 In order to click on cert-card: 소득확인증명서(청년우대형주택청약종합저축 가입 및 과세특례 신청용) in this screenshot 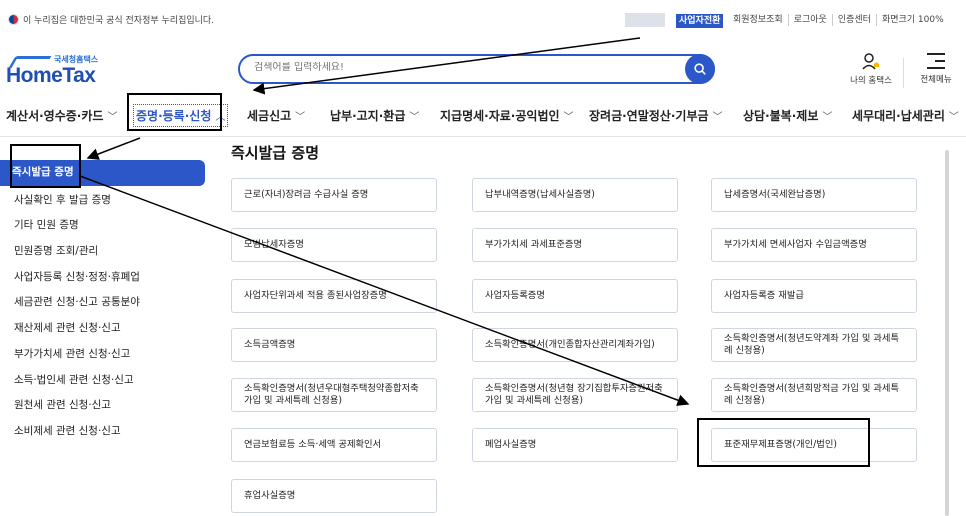, I will do `click(334, 395)`.